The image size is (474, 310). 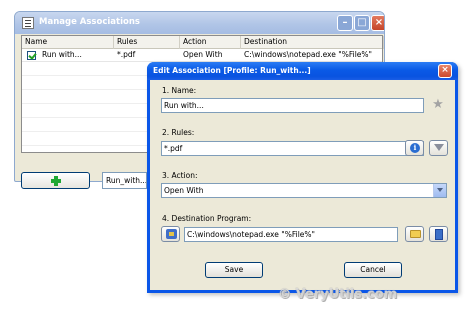 I want to click on filter-icon, so click(x=439, y=147).